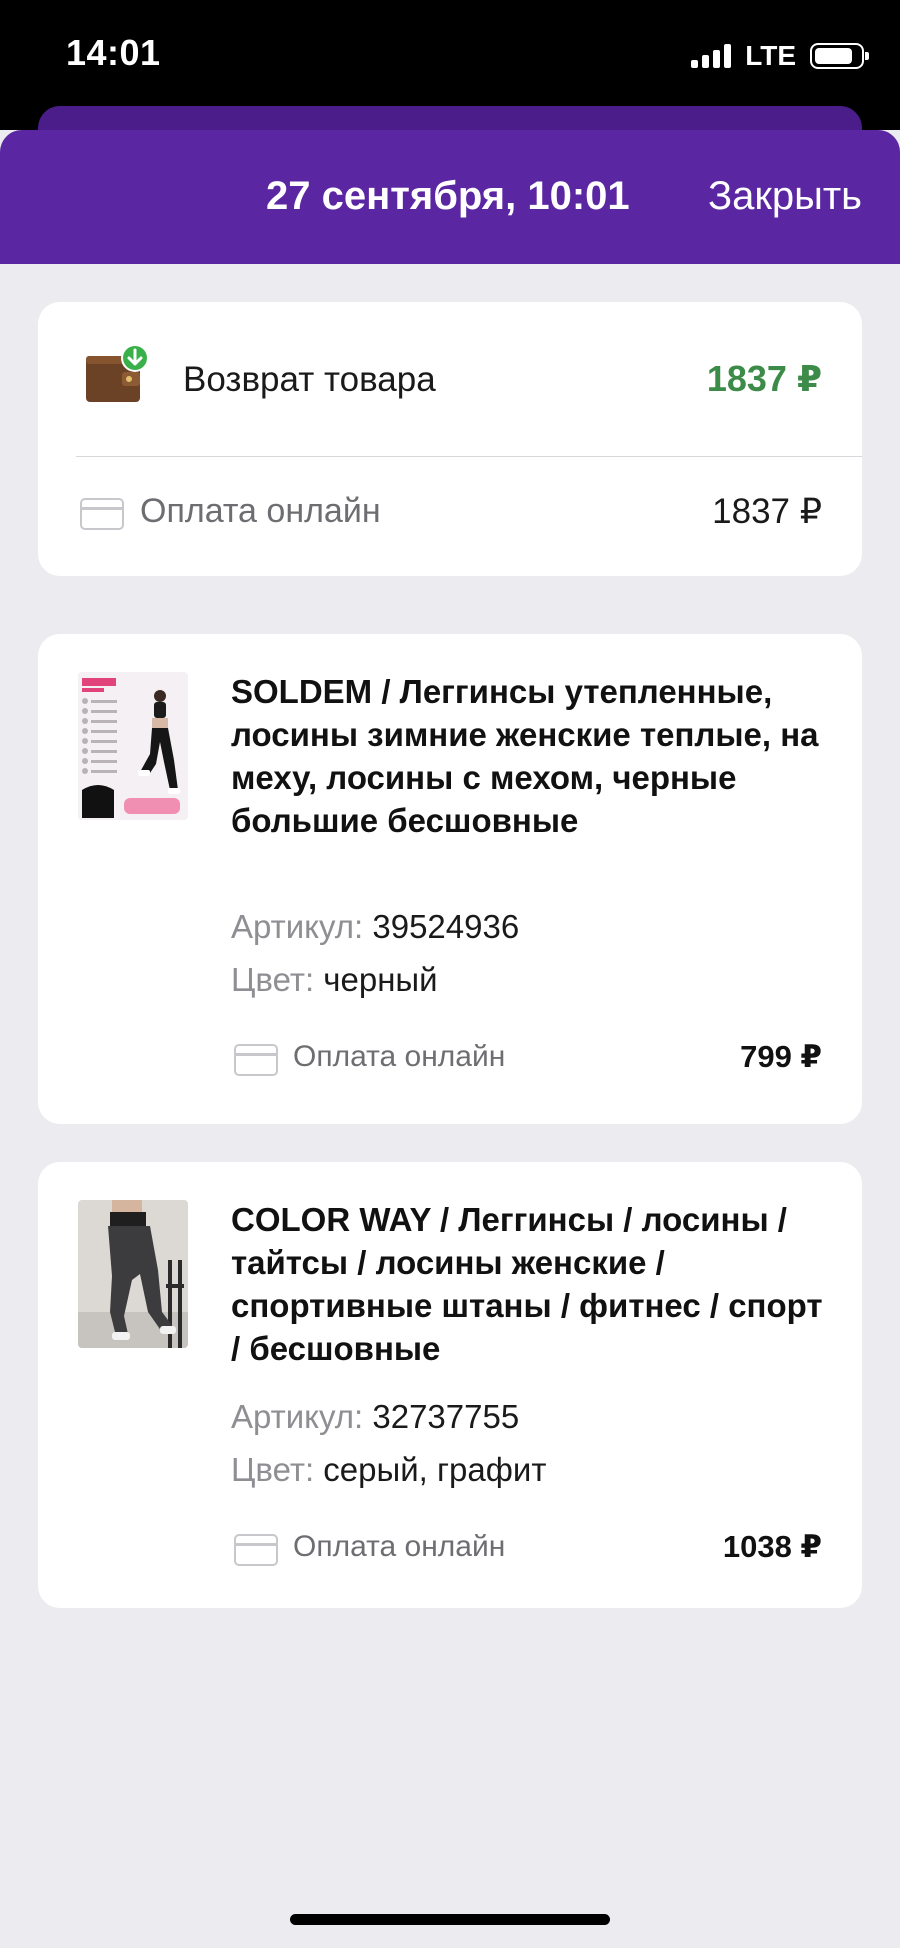 Image resolution: width=900 pixels, height=1948 pixels. I want to click on return-label: Возврат товара, so click(309, 379).